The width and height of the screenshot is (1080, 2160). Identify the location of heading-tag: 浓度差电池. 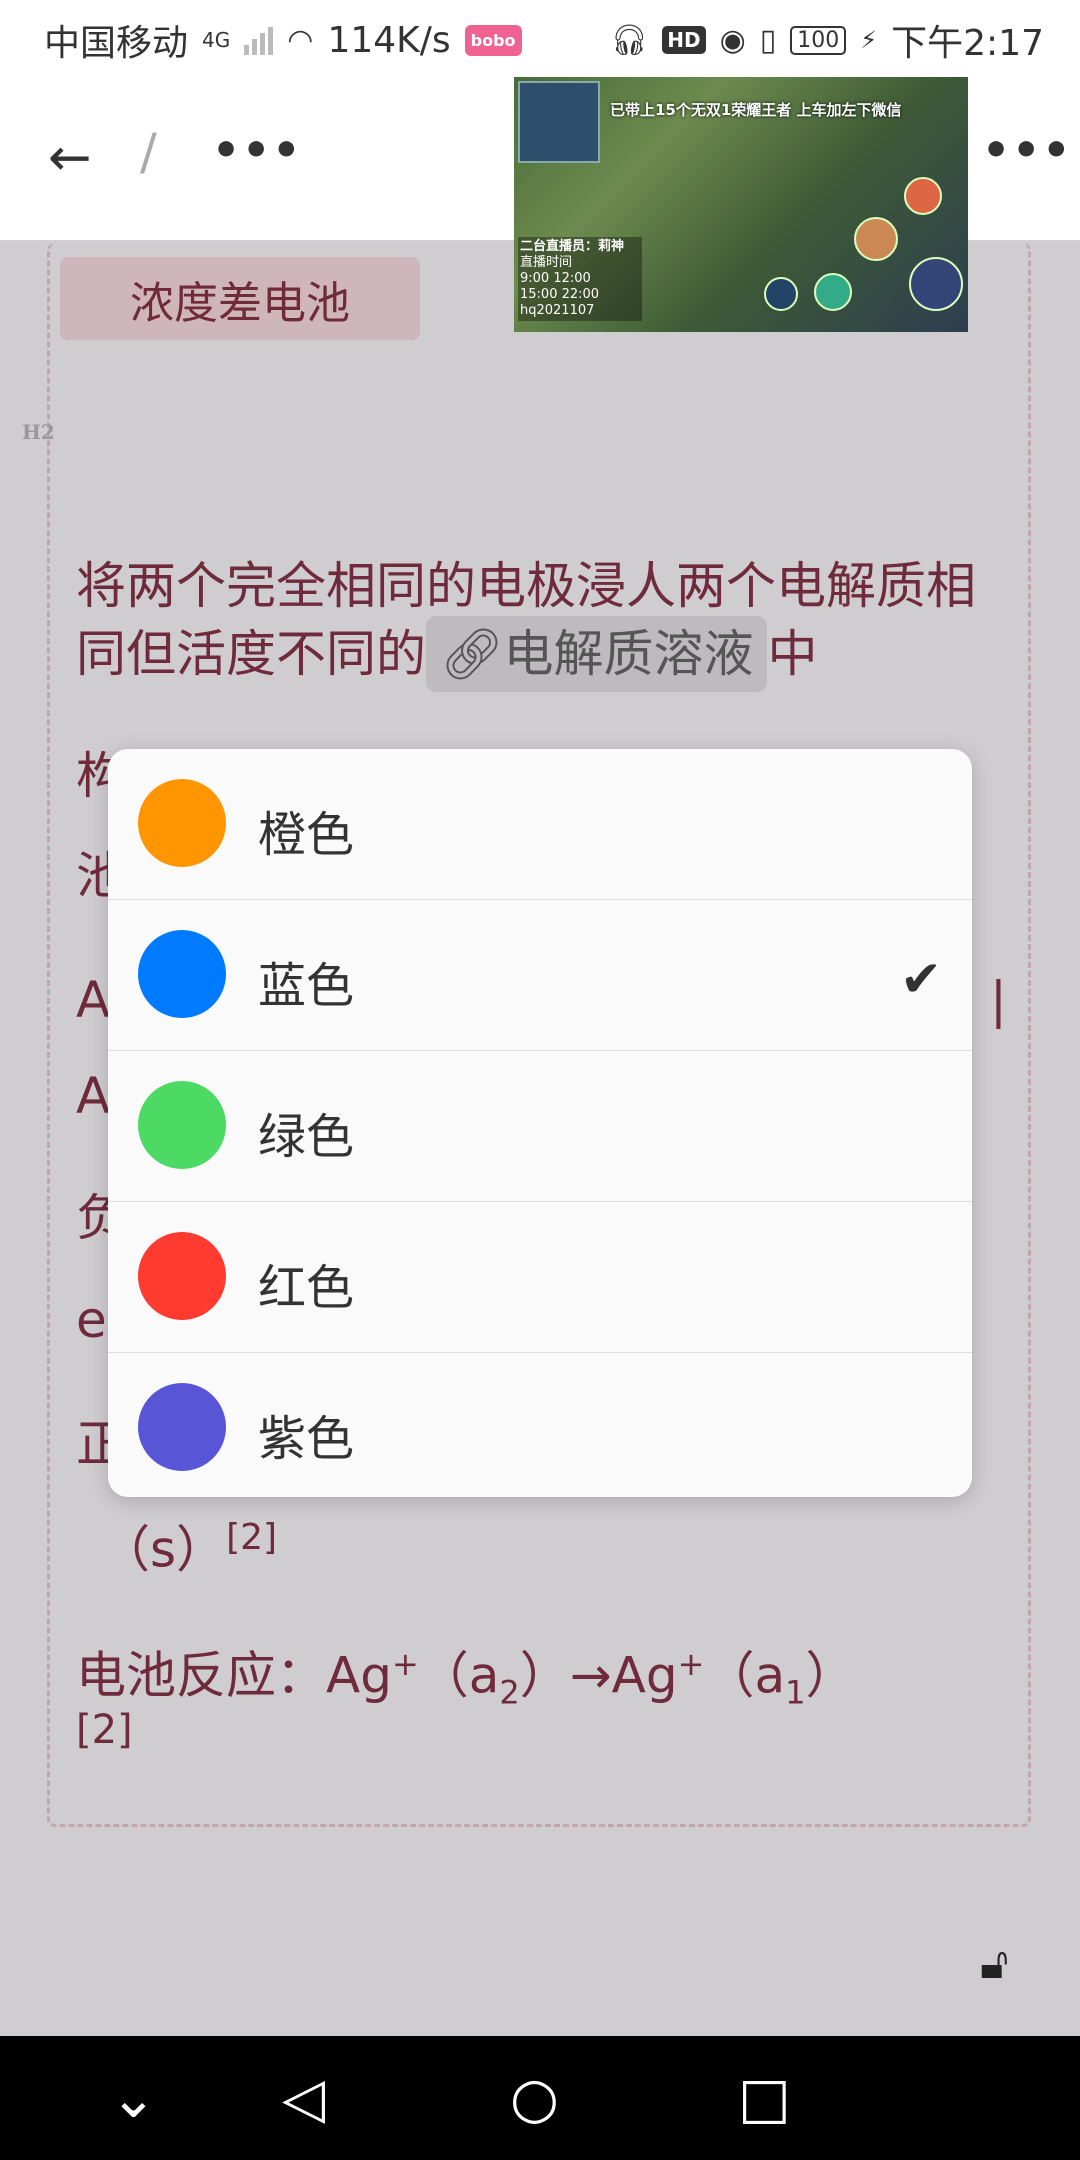
(240, 298).